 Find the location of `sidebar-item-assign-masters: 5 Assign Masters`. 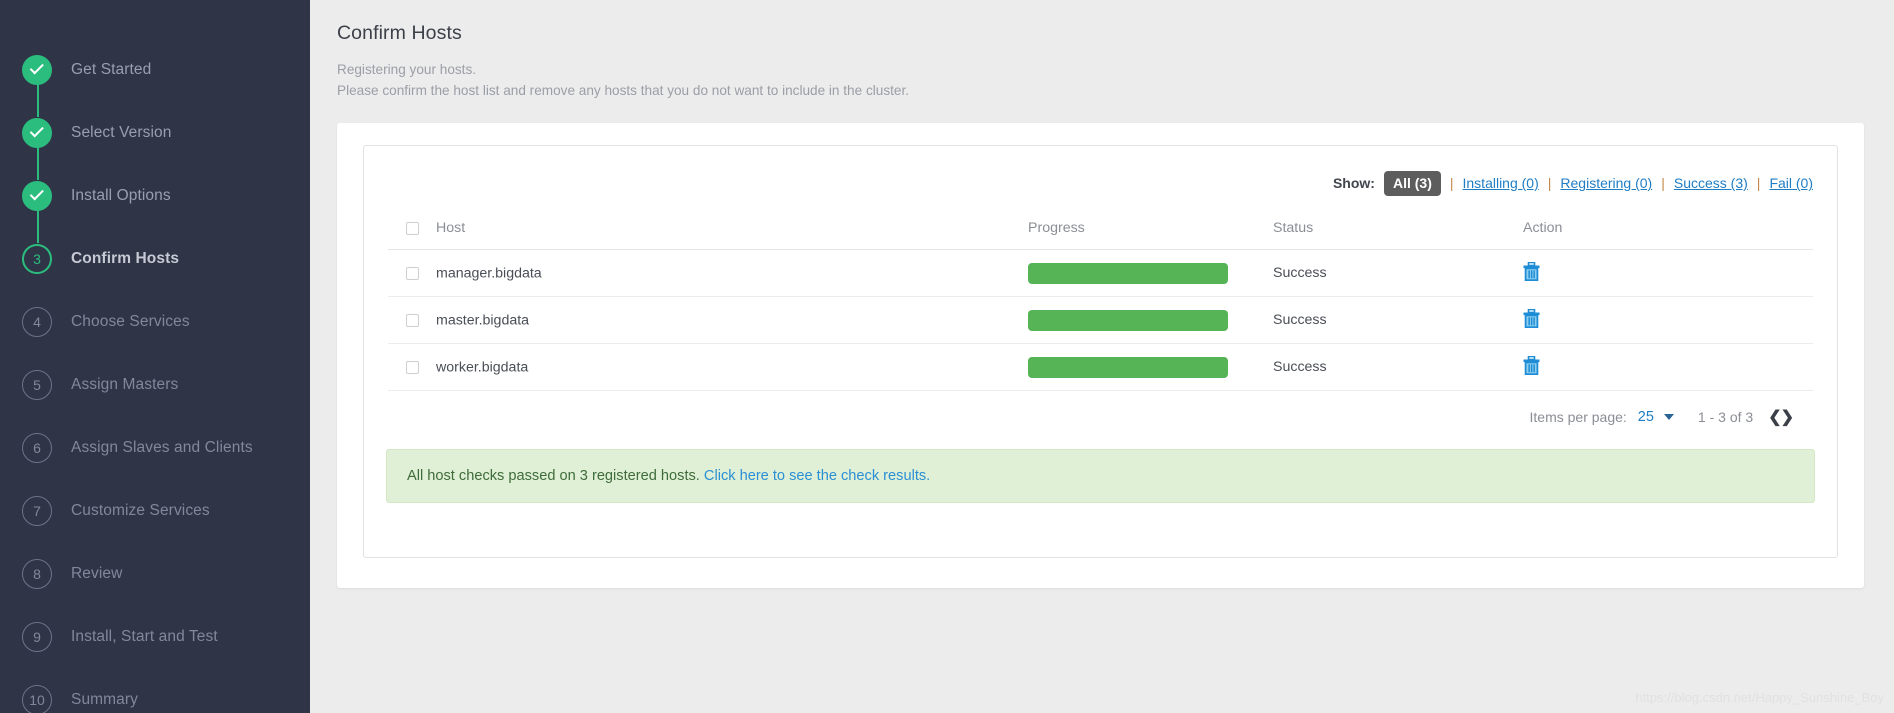

sidebar-item-assign-masters: 5 Assign Masters is located at coordinates (155, 384).